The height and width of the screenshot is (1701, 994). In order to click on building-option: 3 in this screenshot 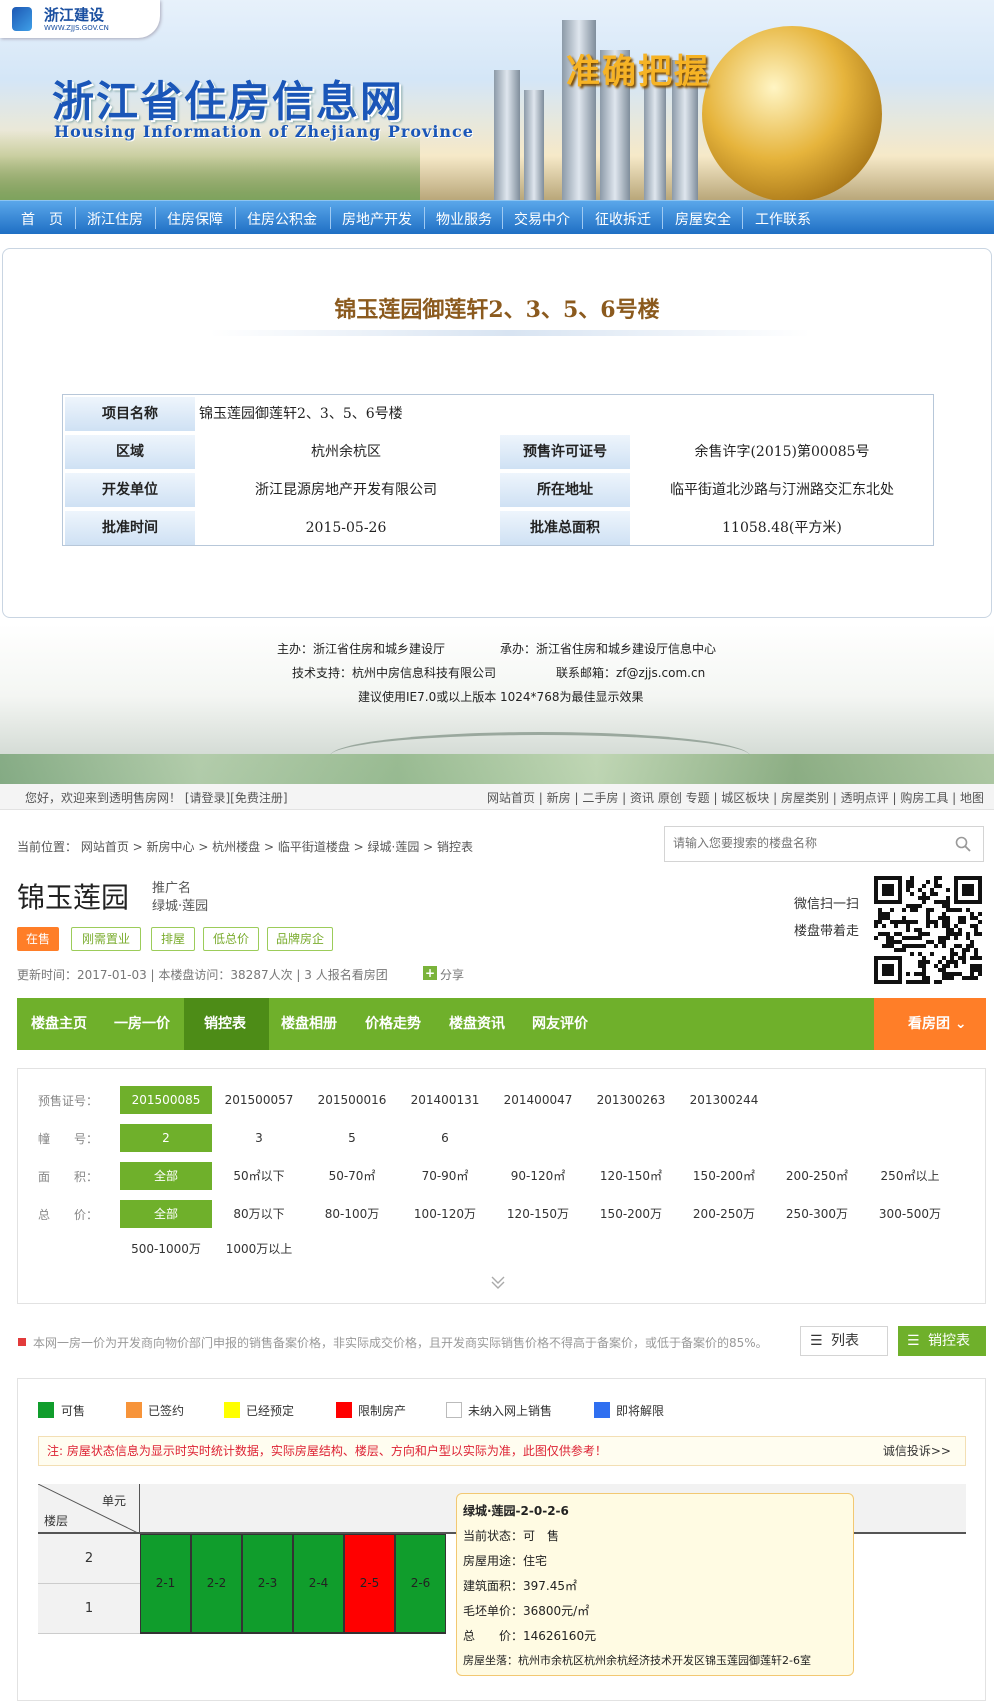, I will do `click(259, 1138)`.